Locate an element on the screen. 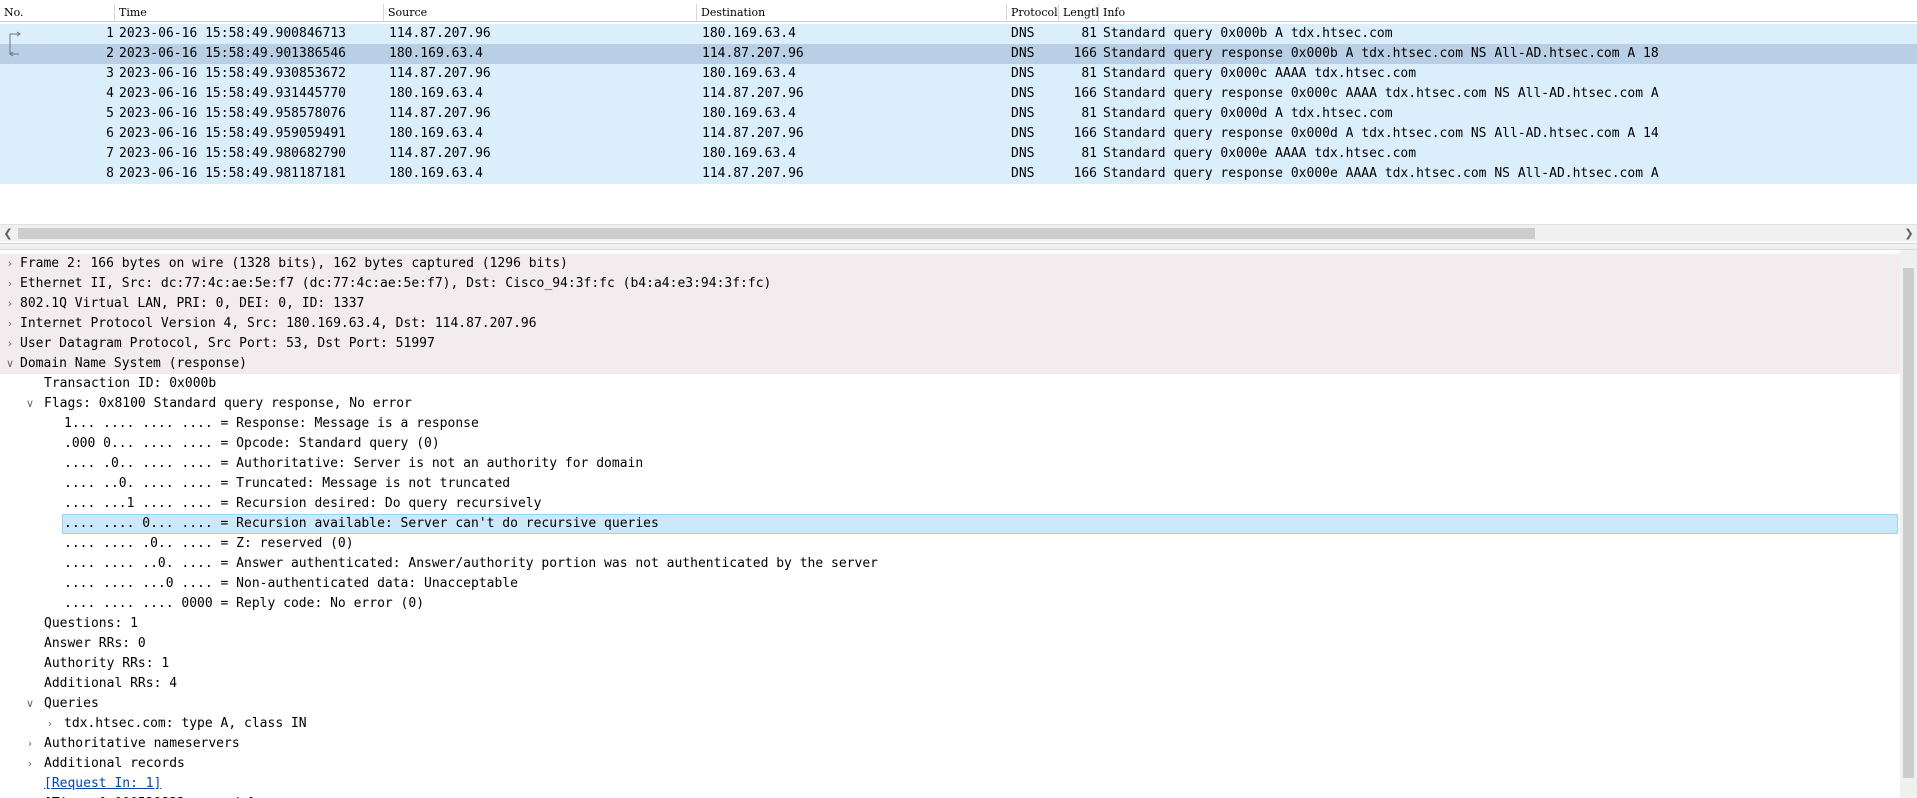  request-in-link: [Request In: 1] is located at coordinates (102, 784).